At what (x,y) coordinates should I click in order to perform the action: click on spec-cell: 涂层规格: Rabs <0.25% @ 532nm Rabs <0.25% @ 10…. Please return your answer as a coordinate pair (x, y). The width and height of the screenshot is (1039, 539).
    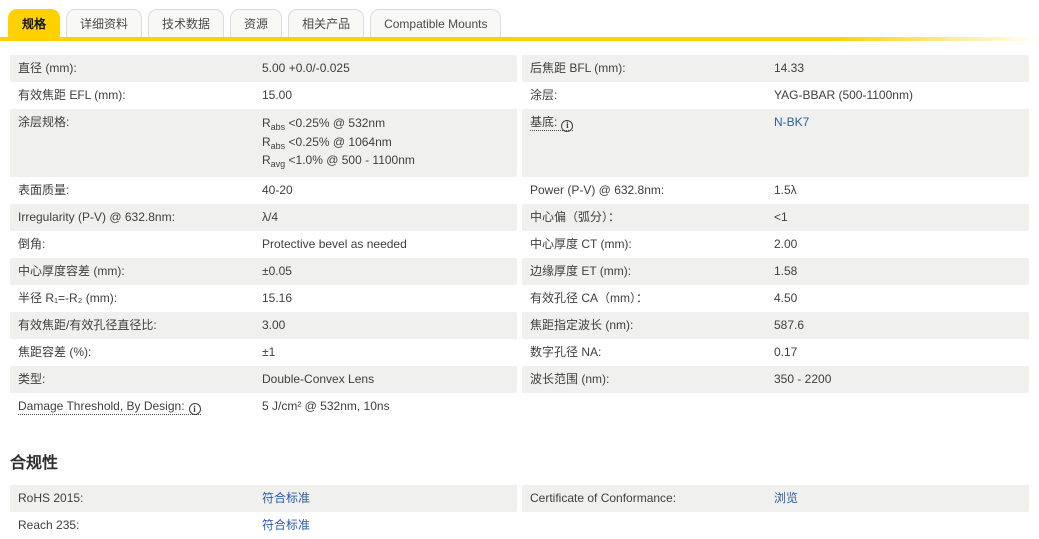
    Looking at the image, I should click on (263, 143).